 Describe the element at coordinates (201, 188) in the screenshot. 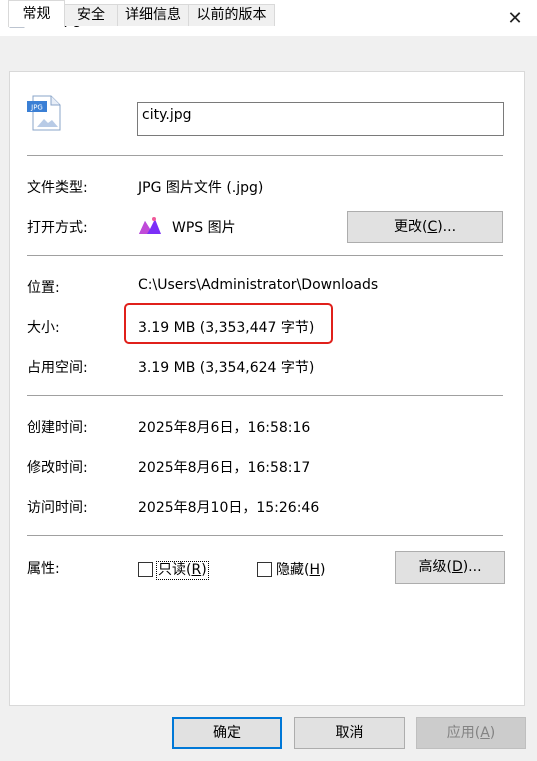

I see `file-type-value: JPG 图片文件 (.jpg)` at that location.